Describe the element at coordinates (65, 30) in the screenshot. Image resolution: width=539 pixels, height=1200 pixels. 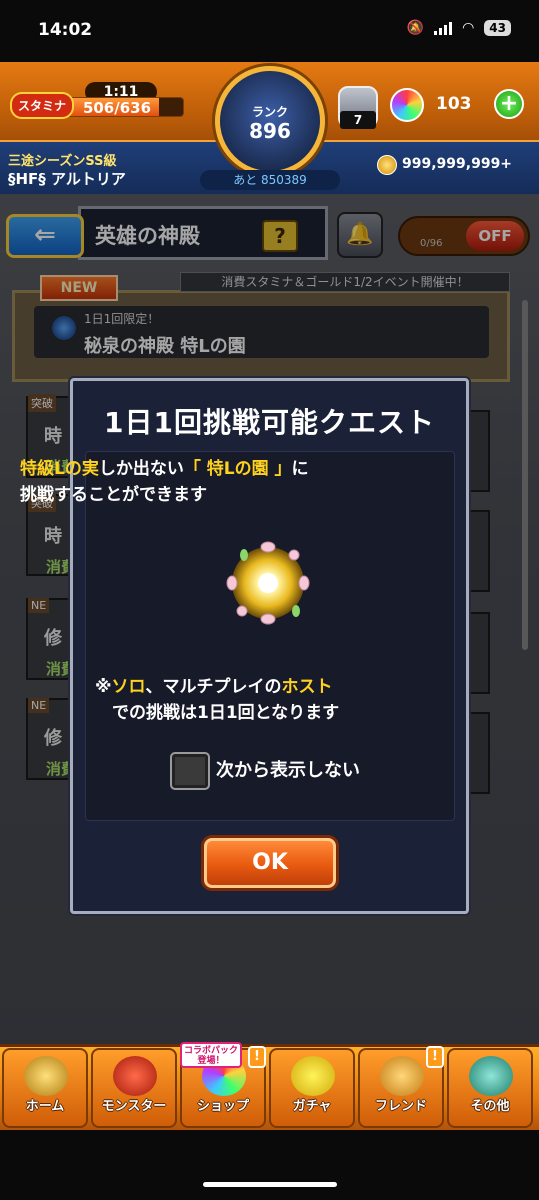
I see `clock: 14:02` at that location.